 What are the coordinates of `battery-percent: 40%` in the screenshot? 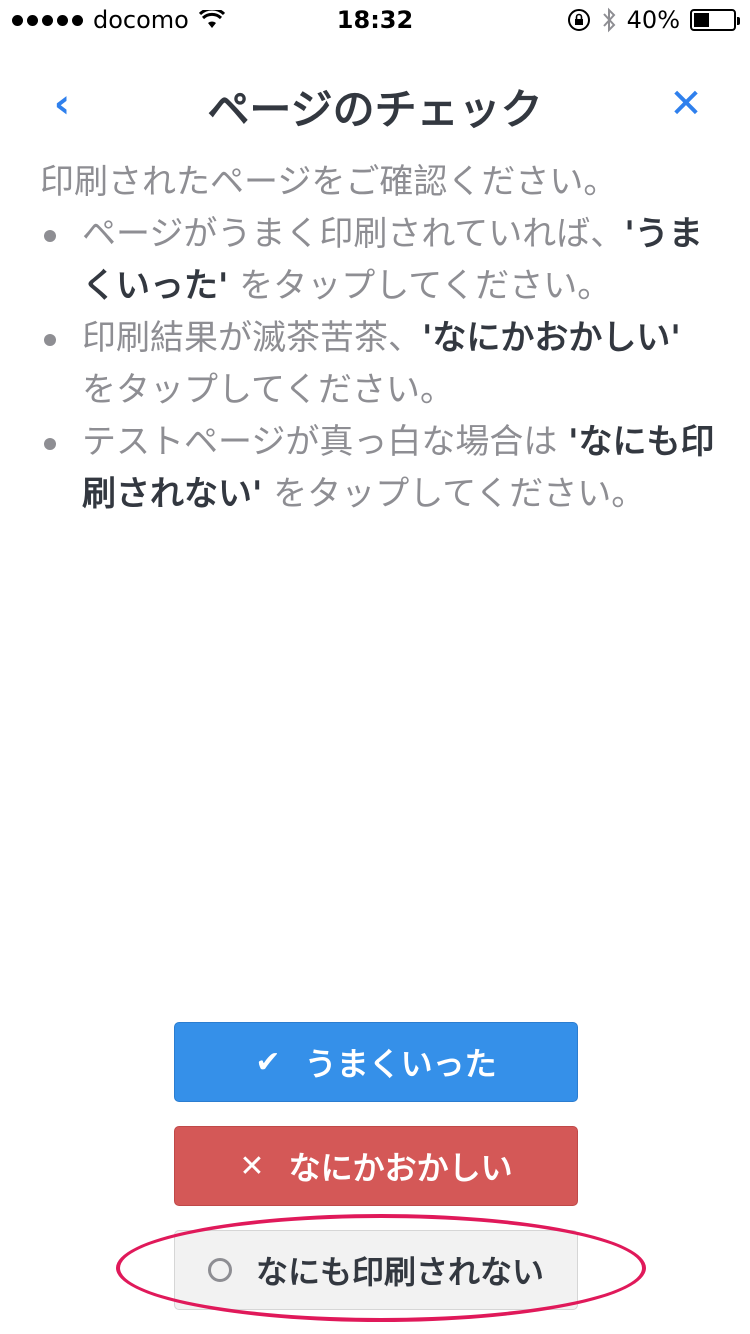 It's located at (653, 20).